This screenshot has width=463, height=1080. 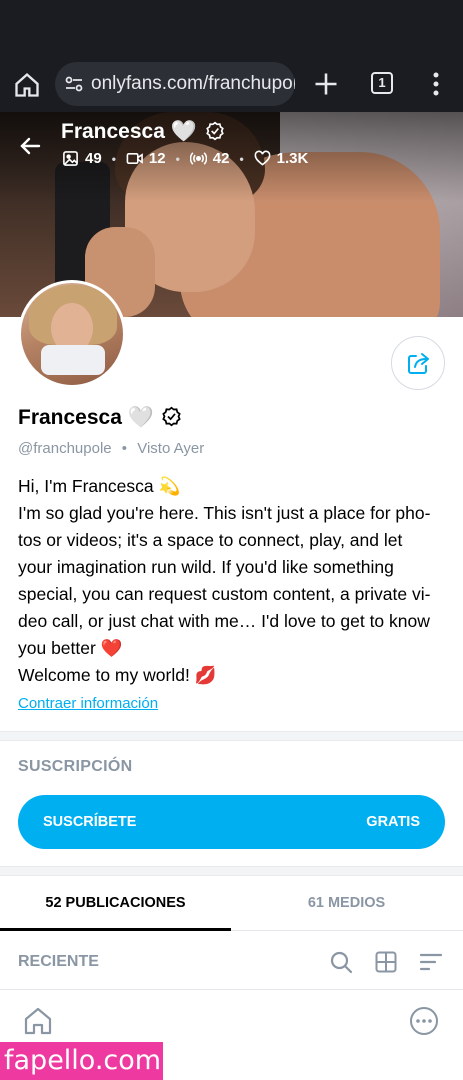 What do you see at coordinates (326, 84) in the screenshot?
I see `new-tab-icon` at bounding box center [326, 84].